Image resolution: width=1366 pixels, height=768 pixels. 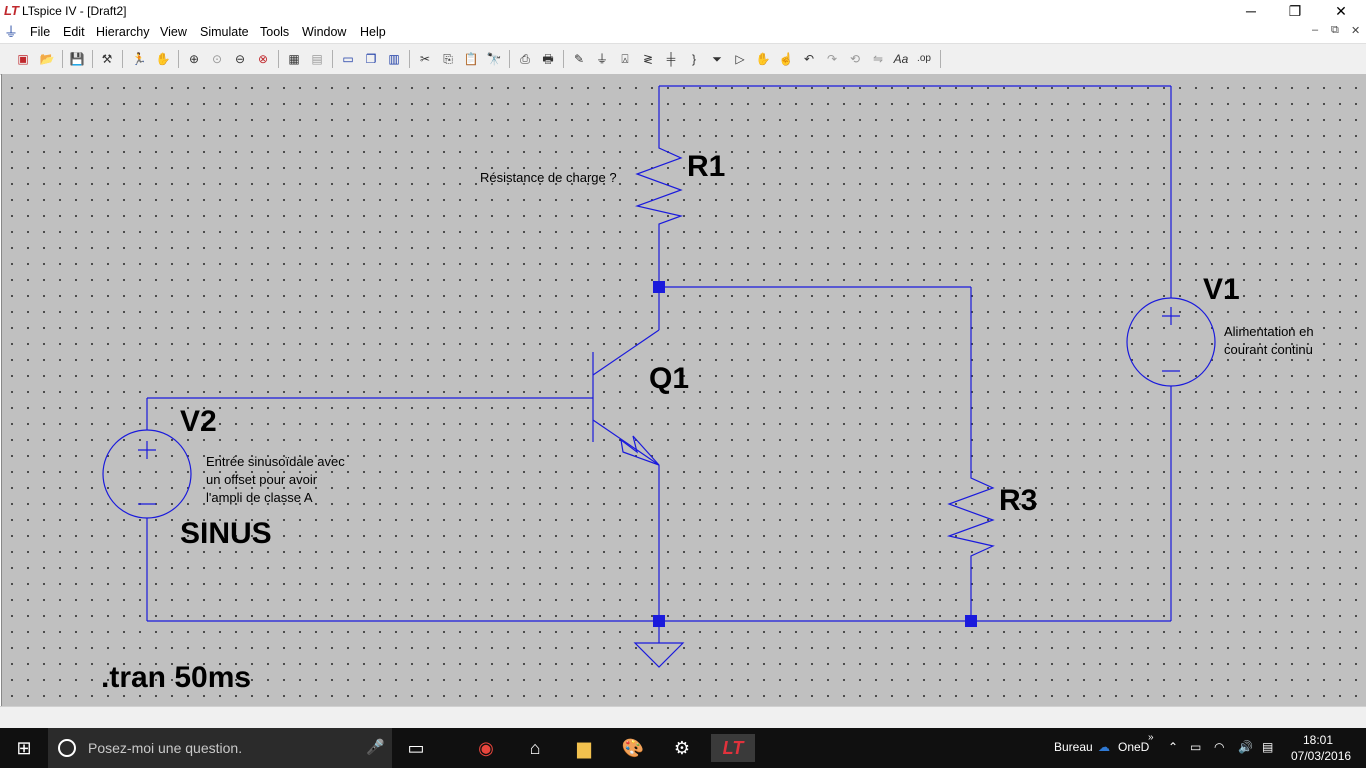 What do you see at coordinates (1321, 756) in the screenshot?
I see `clock-date: 07/03/2016` at bounding box center [1321, 756].